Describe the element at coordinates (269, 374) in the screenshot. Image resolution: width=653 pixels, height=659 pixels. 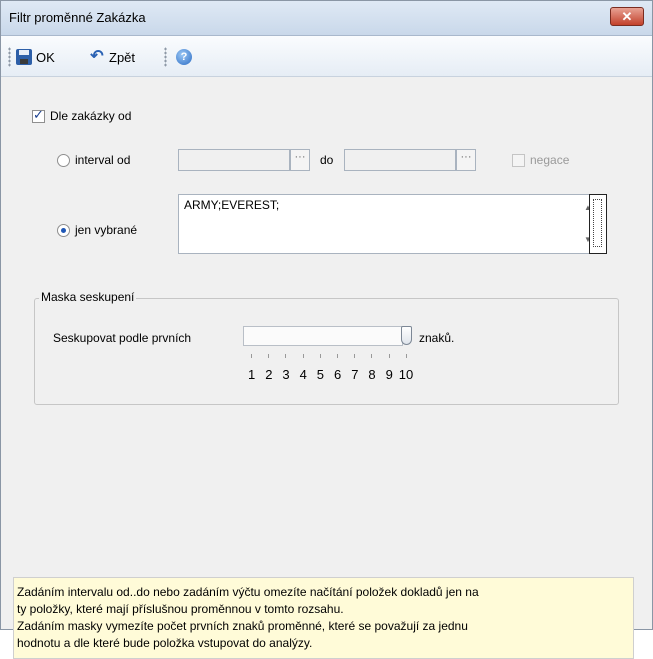
I see `slider-tick-label: 2` at that location.